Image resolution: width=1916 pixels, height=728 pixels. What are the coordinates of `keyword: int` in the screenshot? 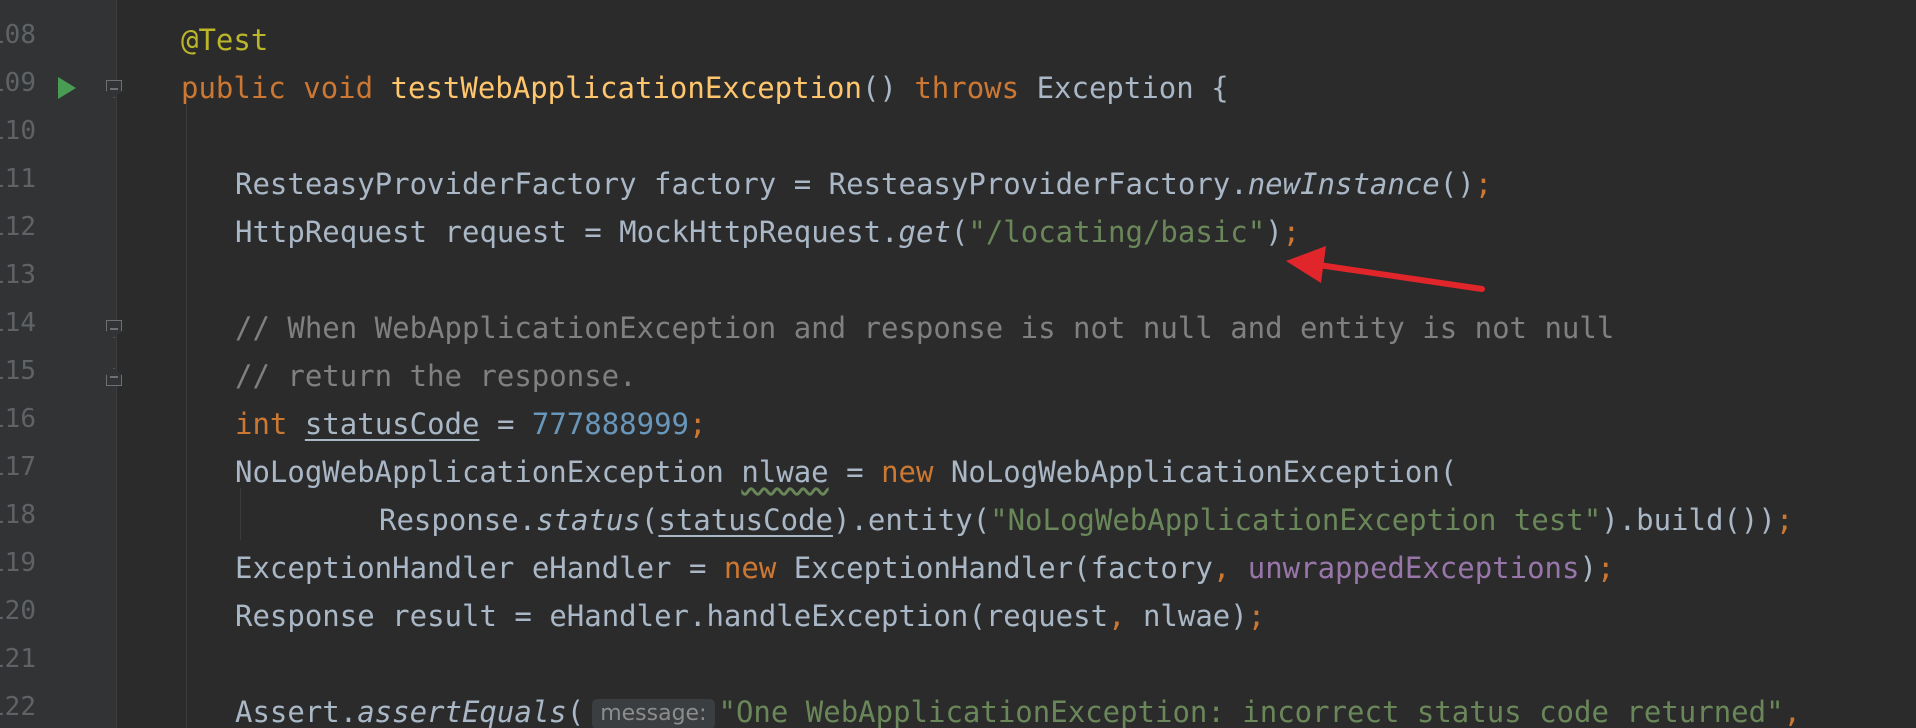 It's located at (261, 424).